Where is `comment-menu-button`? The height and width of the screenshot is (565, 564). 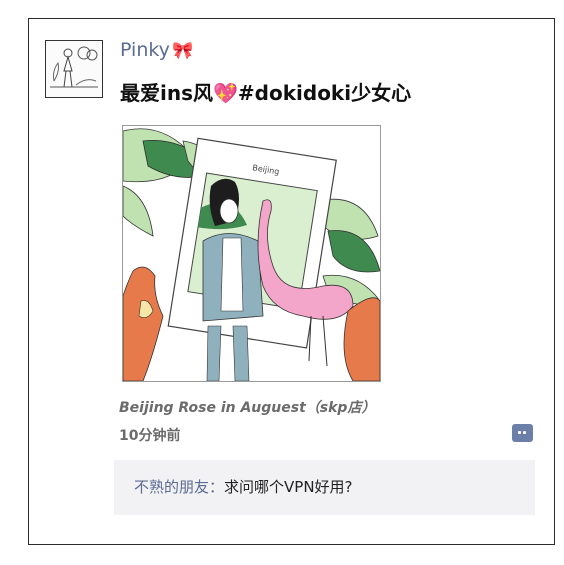
comment-menu-button is located at coordinates (522, 433).